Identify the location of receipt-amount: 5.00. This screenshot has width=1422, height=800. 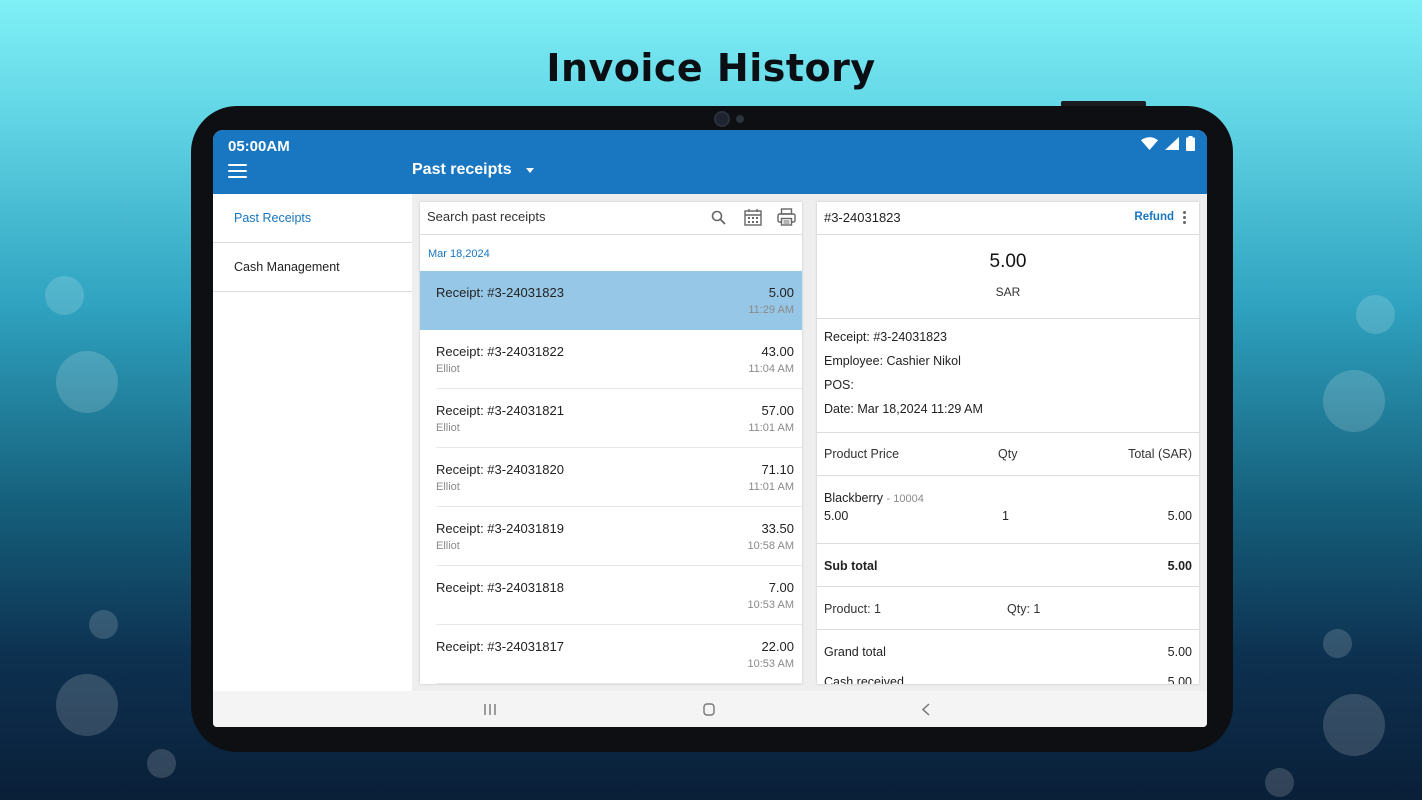
(781, 292).